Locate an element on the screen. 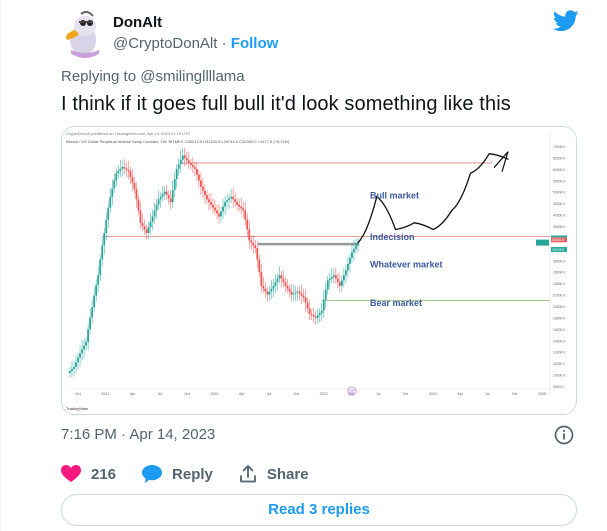  annotation-label: Indecision is located at coordinates (392, 237).